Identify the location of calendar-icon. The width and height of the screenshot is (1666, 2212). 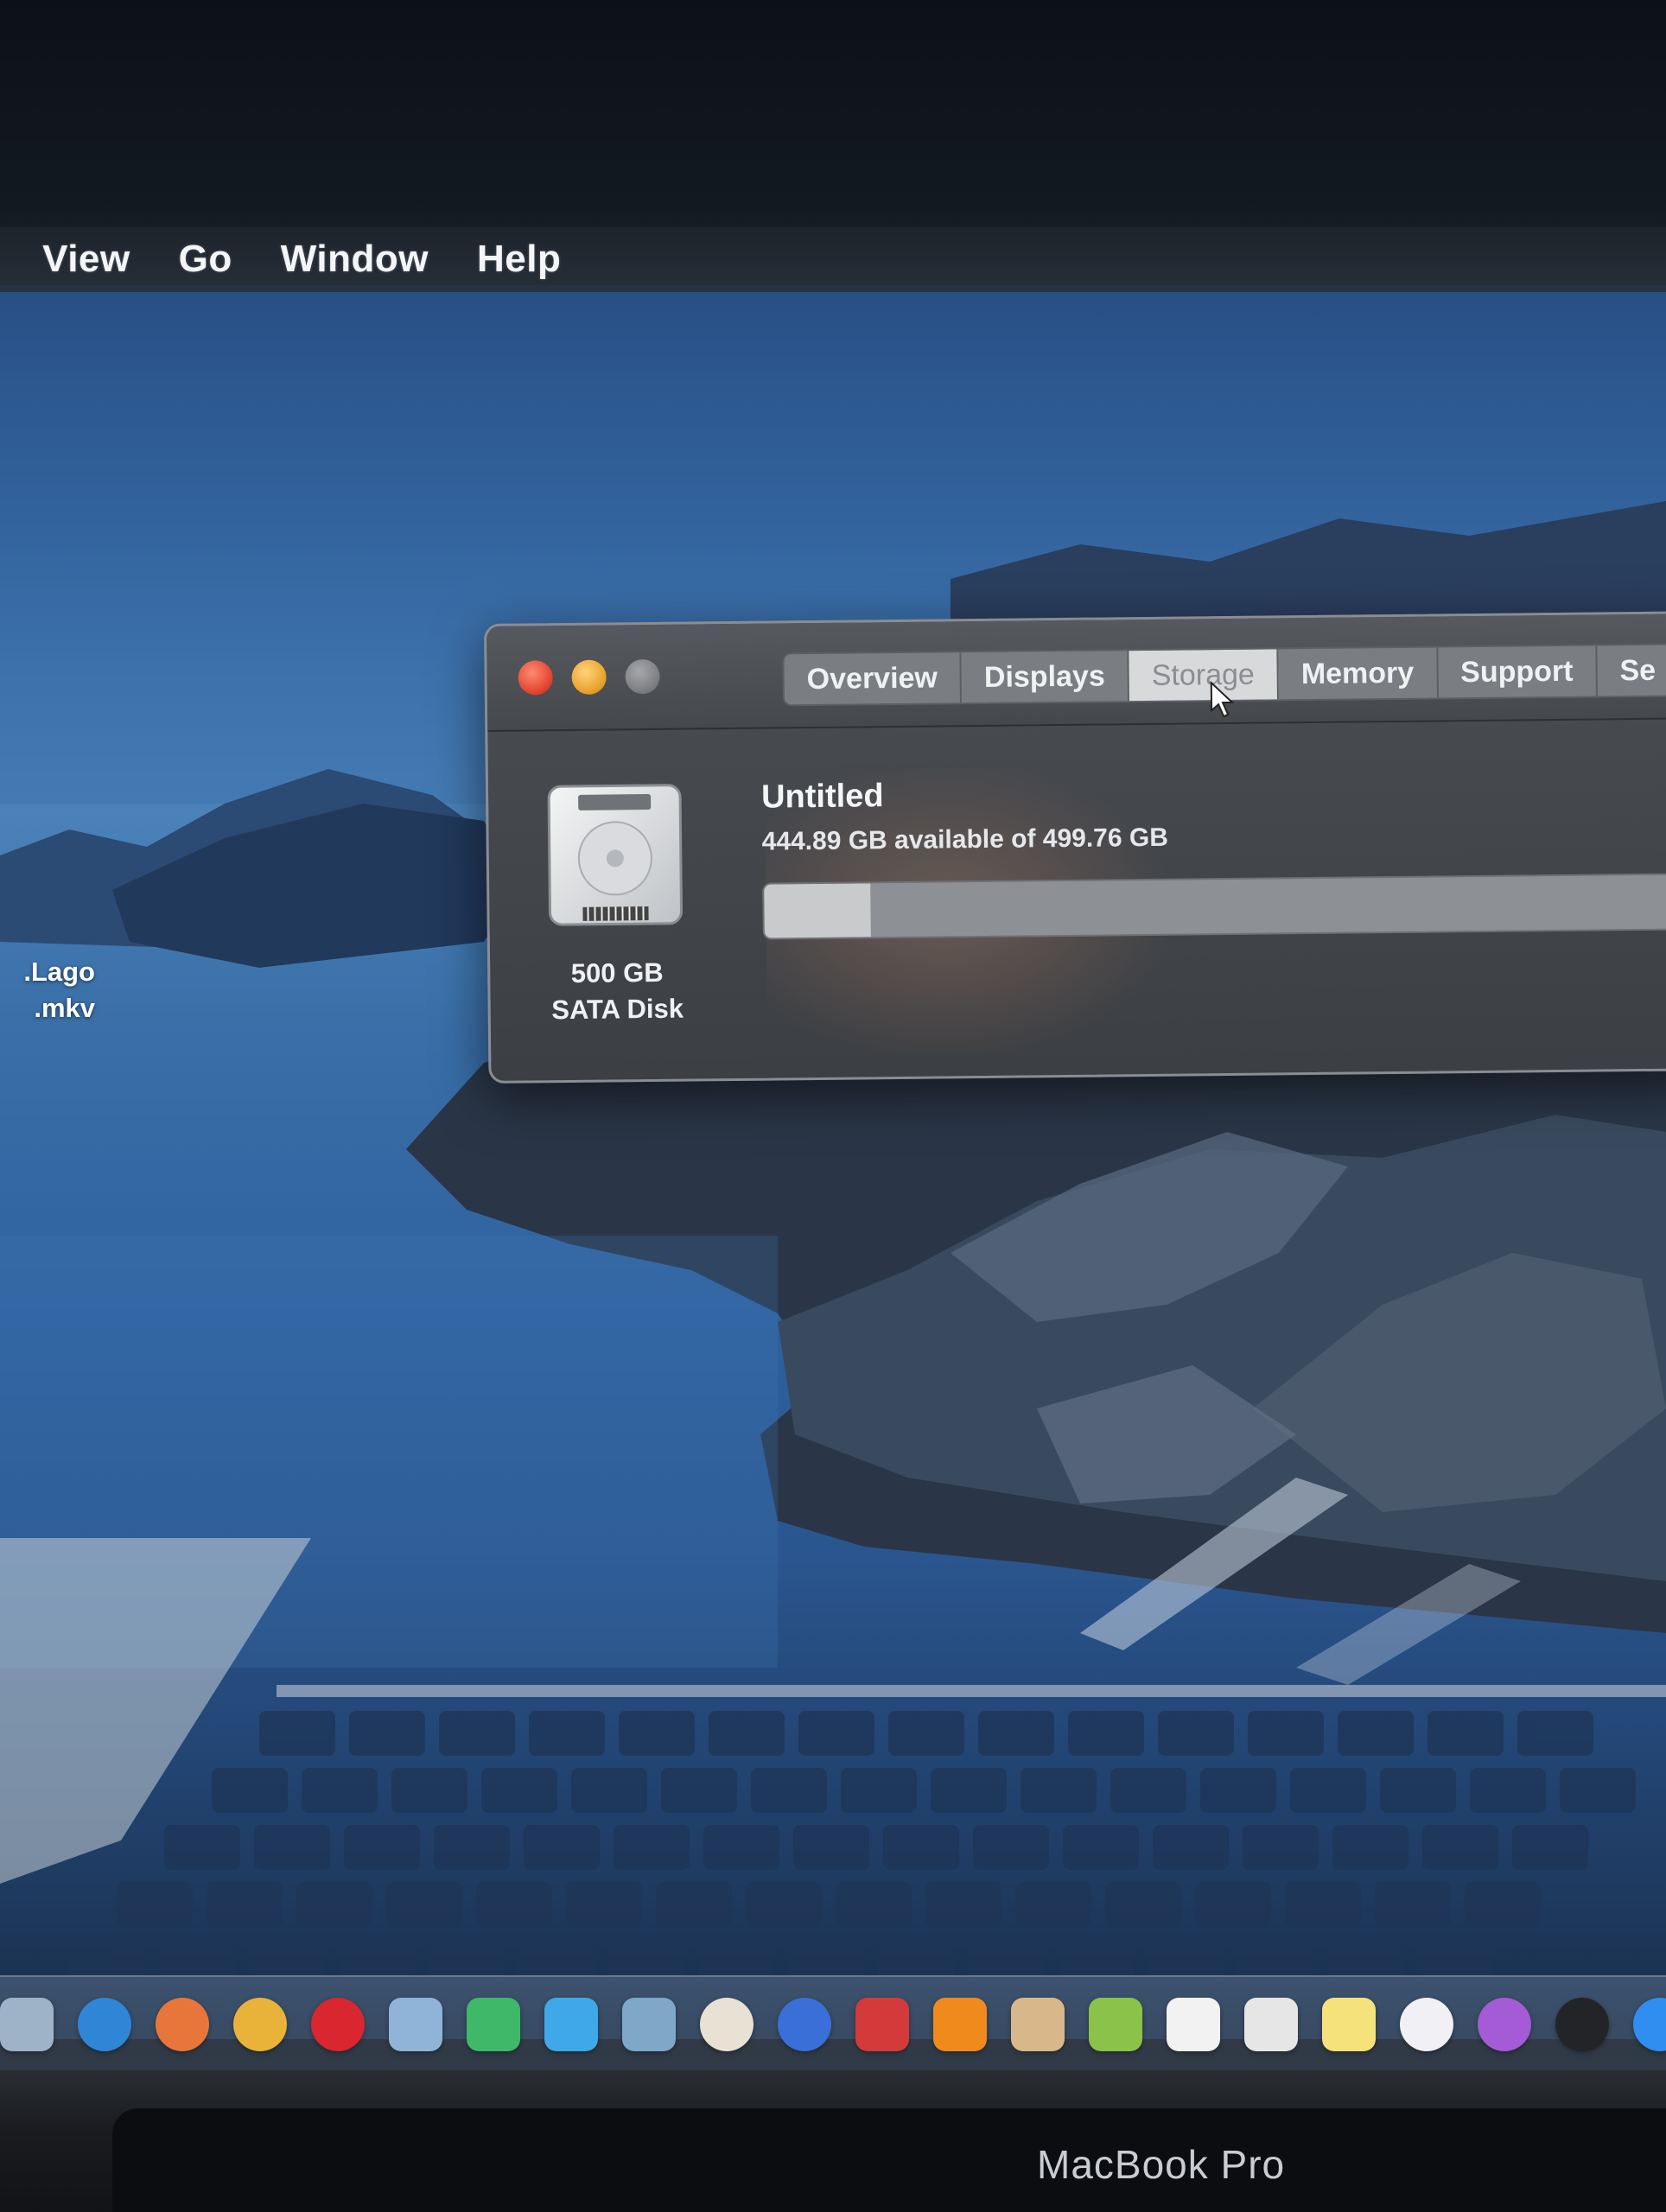
(1194, 2024).